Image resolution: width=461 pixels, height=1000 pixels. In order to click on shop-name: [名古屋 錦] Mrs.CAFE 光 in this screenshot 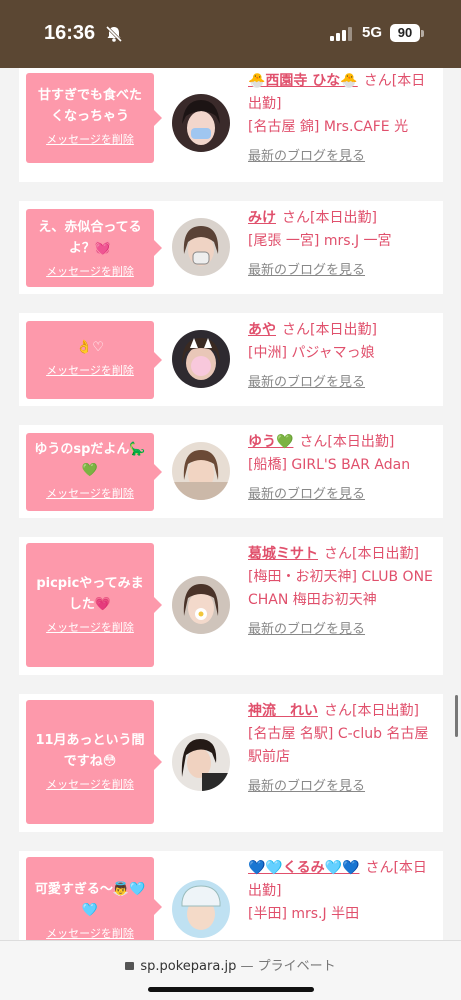, I will do `click(328, 127)`.